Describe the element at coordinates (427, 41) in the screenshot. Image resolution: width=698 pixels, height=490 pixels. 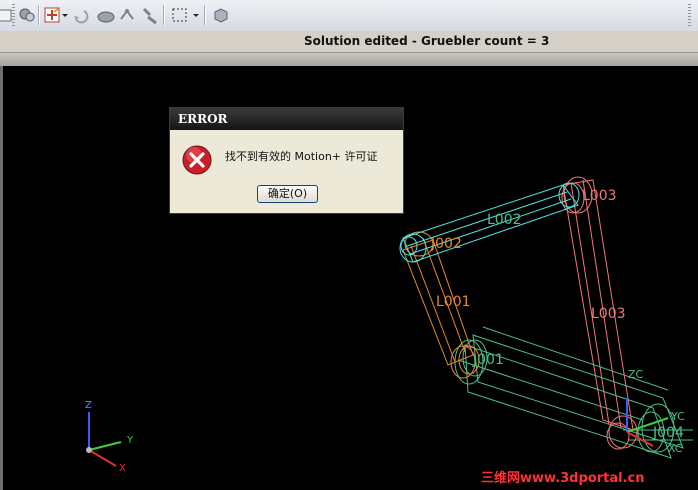
I see `status-text: Solution edited - Gruebler count = 3` at that location.